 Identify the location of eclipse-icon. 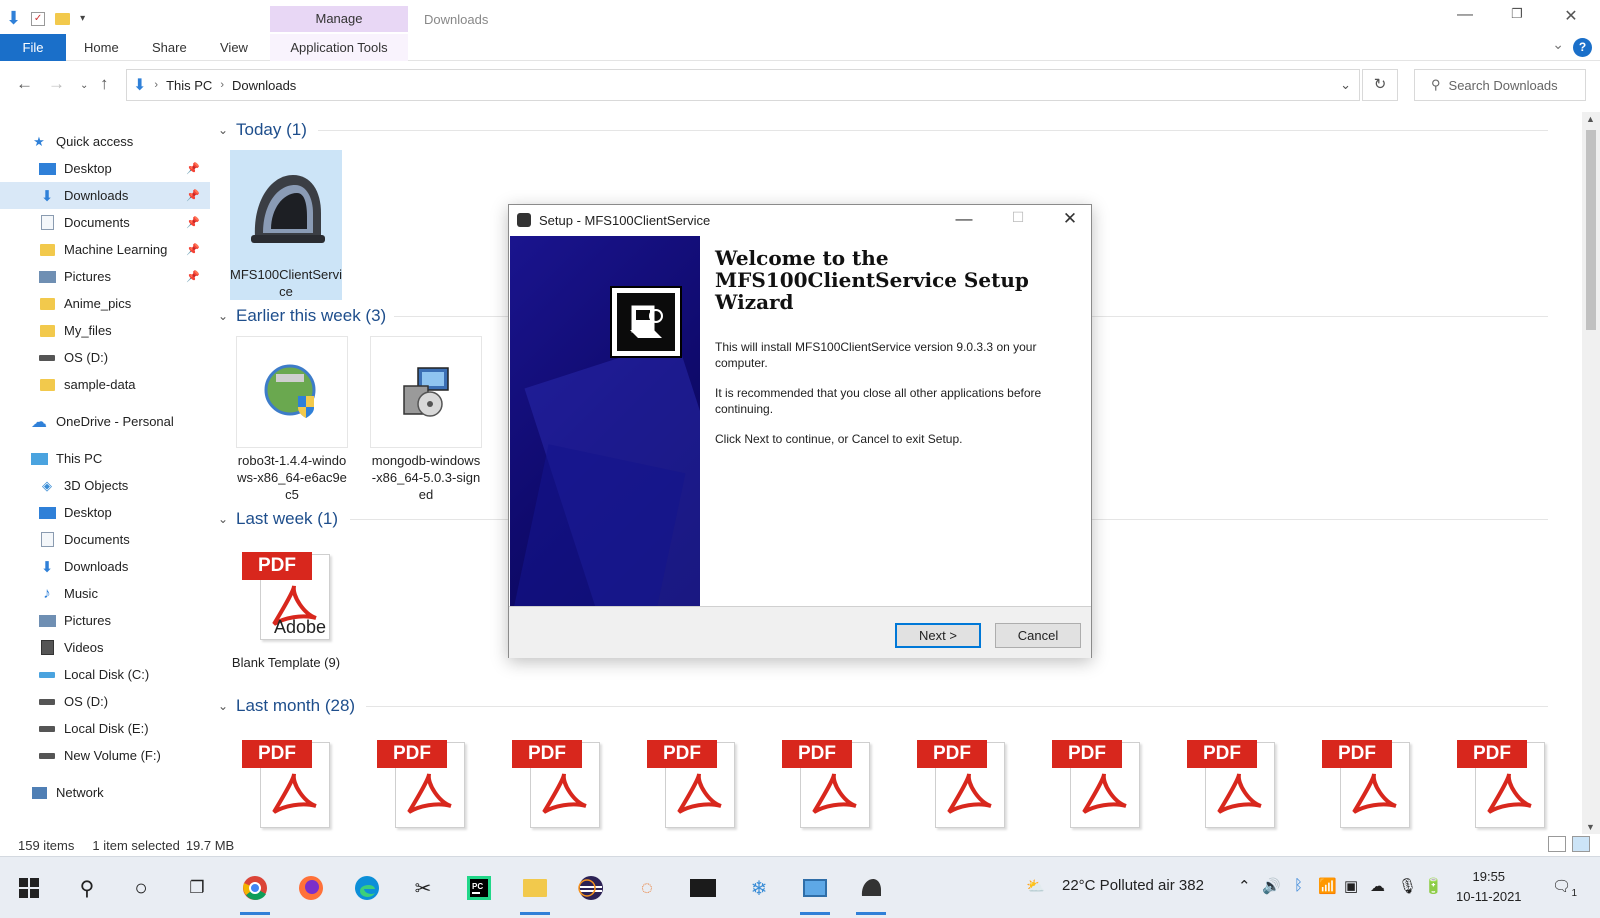
(591, 888).